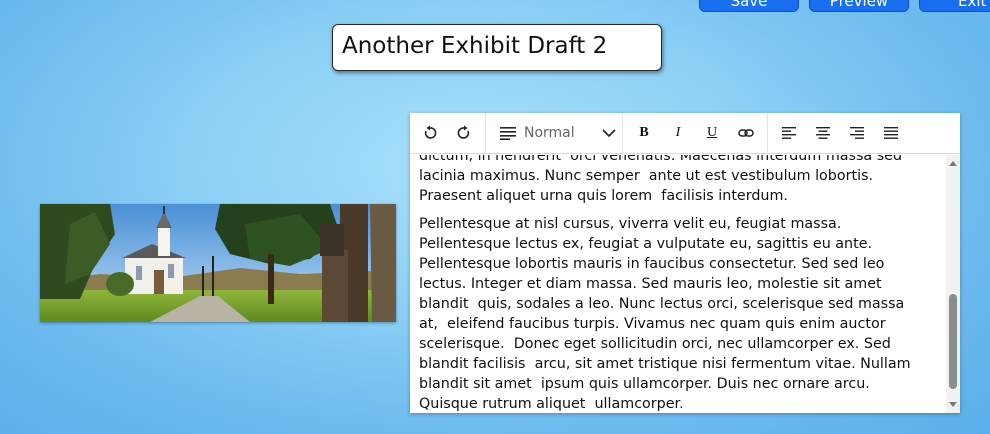  What do you see at coordinates (789, 133) in the screenshot?
I see `align-left-icon` at bounding box center [789, 133].